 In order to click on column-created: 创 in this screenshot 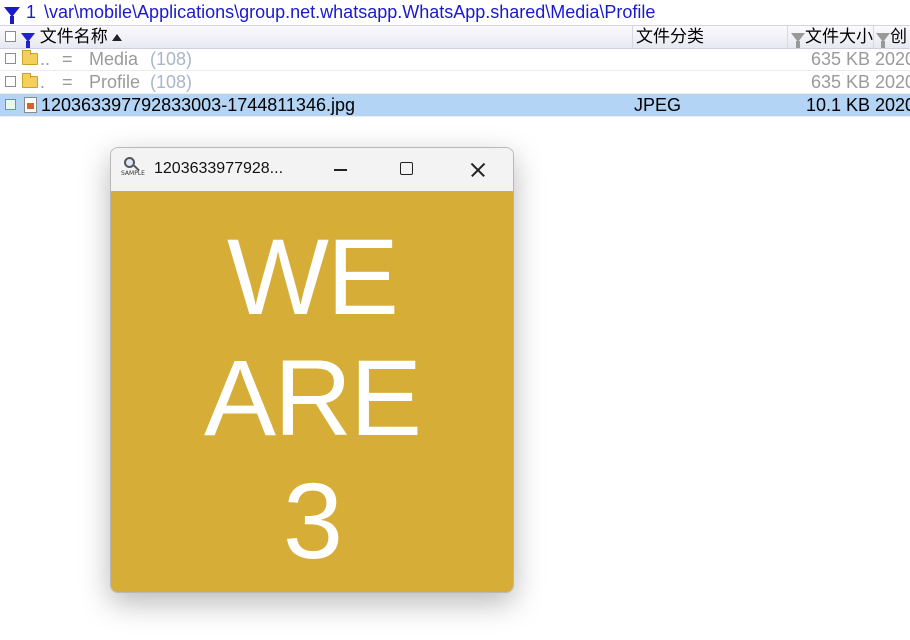, I will do `click(892, 37)`.